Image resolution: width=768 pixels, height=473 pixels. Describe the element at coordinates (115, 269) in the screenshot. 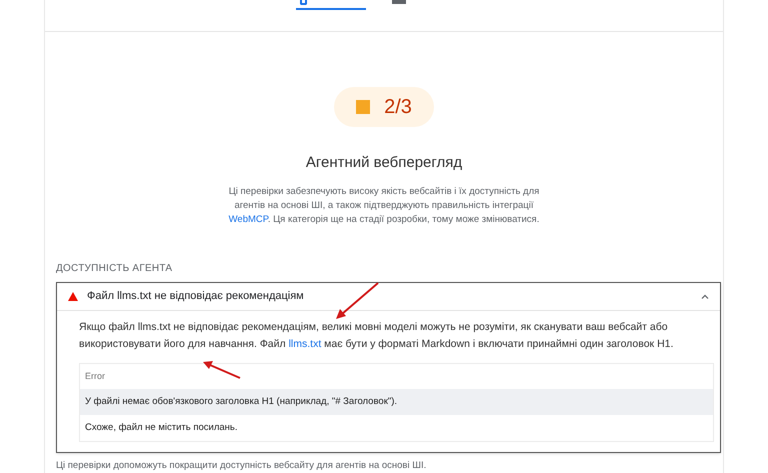

I see `section-label: ДОСТУПНІСТЬ АГЕНТА` at that location.